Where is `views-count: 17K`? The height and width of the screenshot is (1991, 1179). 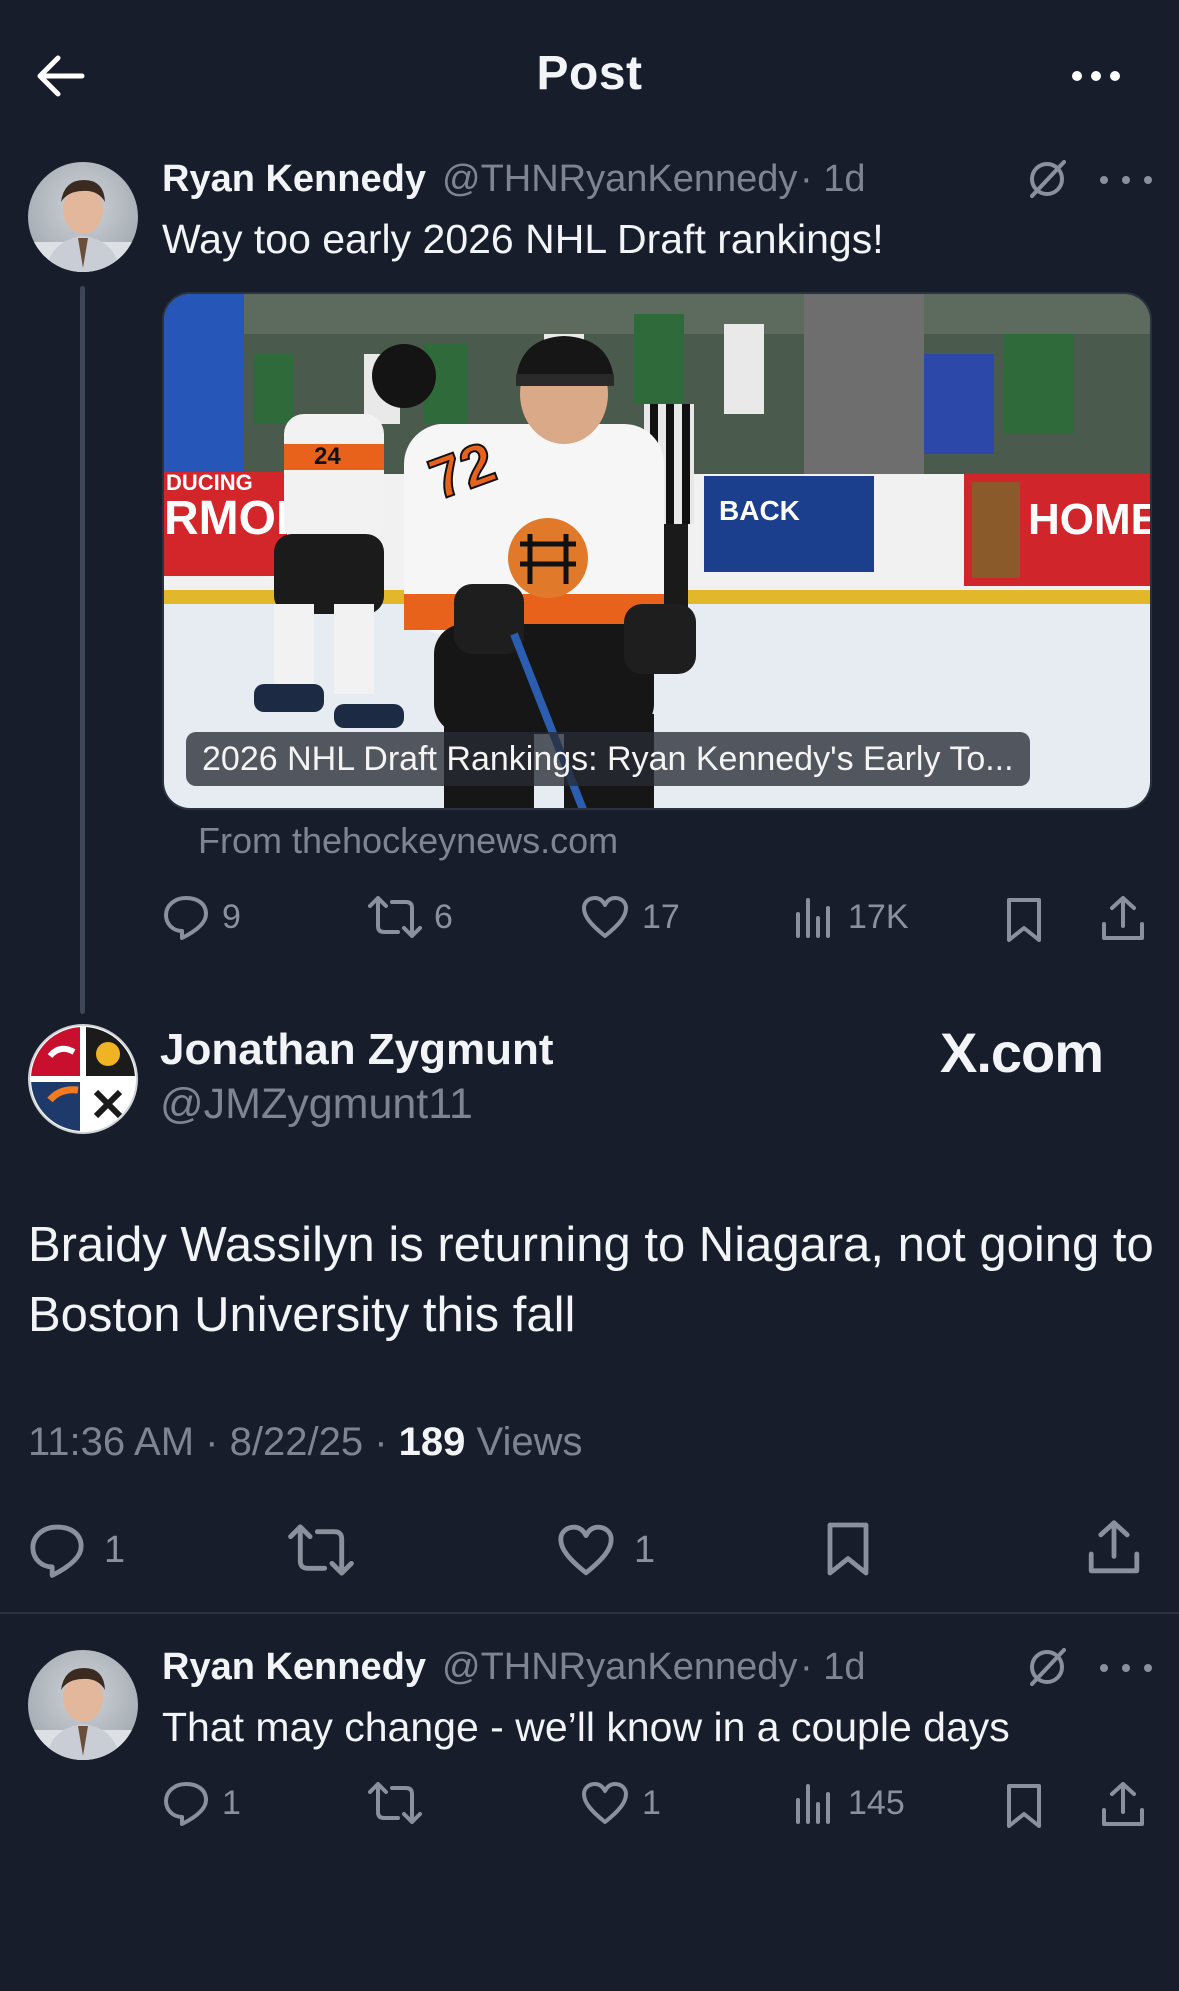
views-count: 17K is located at coordinates (878, 916).